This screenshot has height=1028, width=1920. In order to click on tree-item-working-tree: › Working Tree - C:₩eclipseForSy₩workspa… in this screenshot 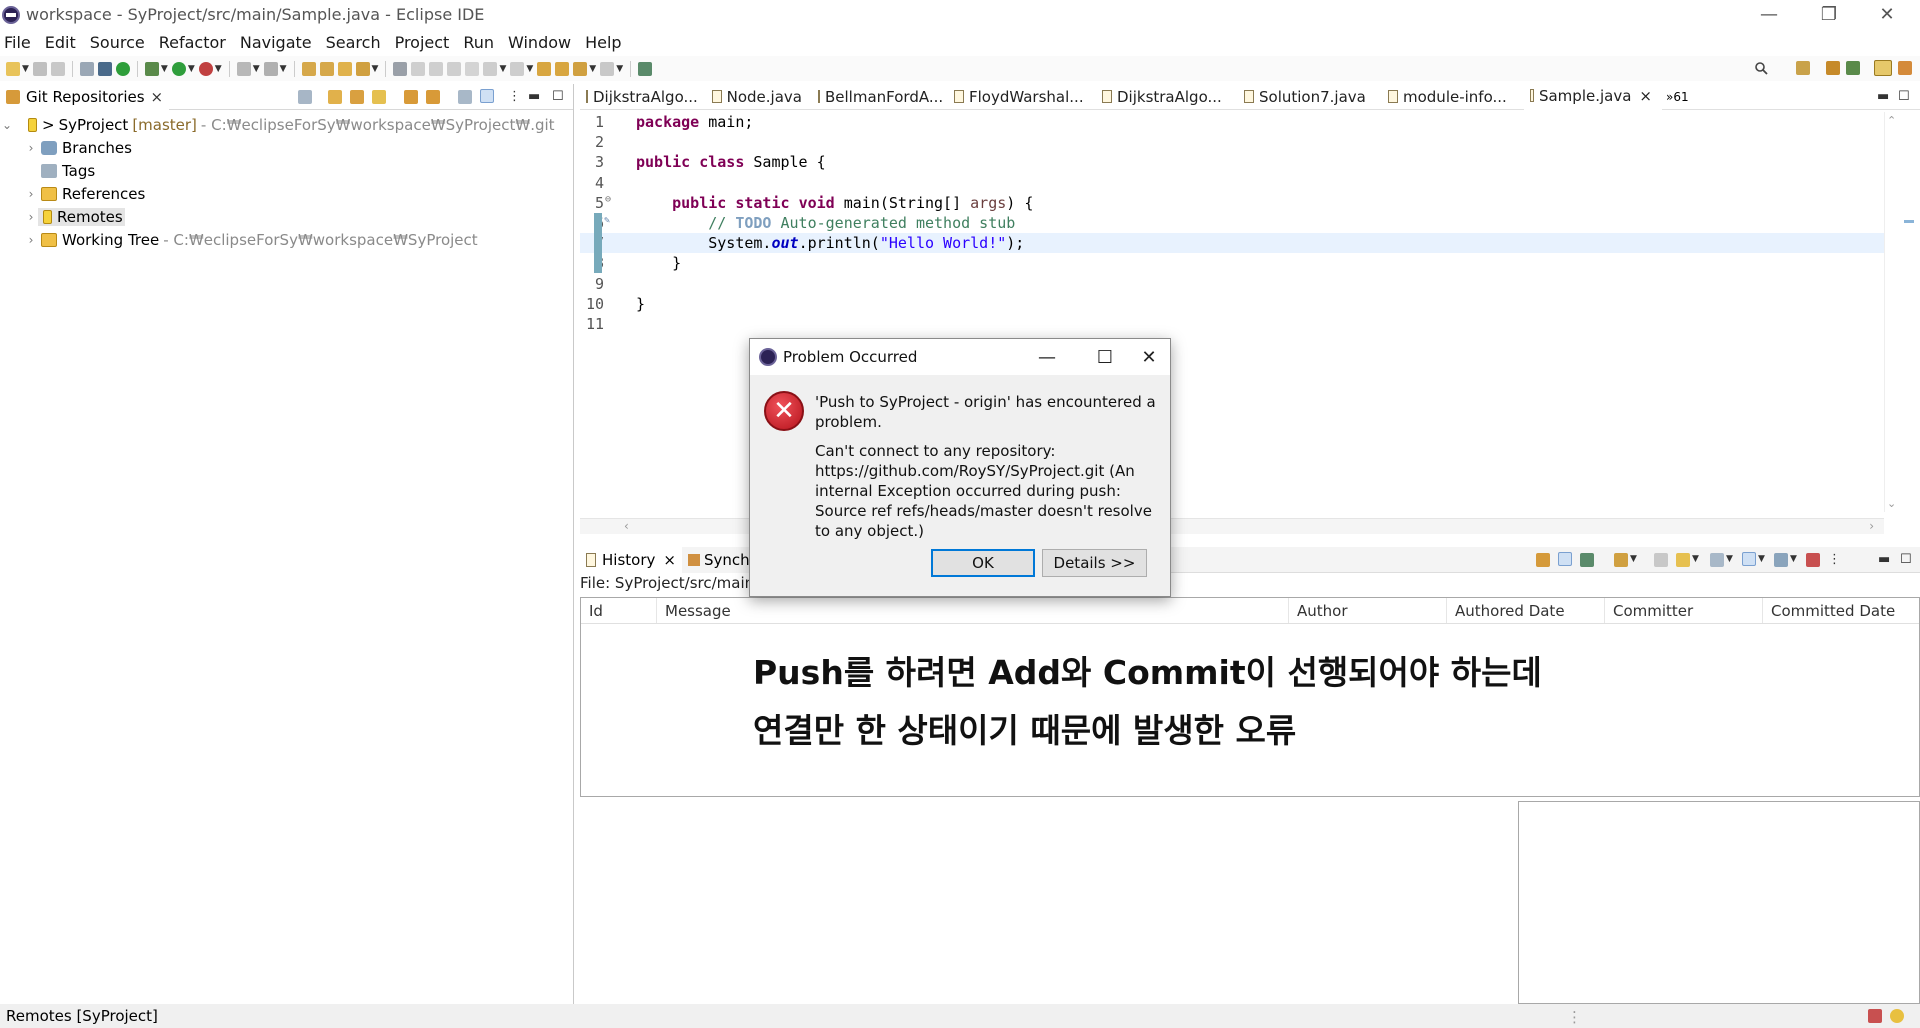, I will do `click(286, 239)`.